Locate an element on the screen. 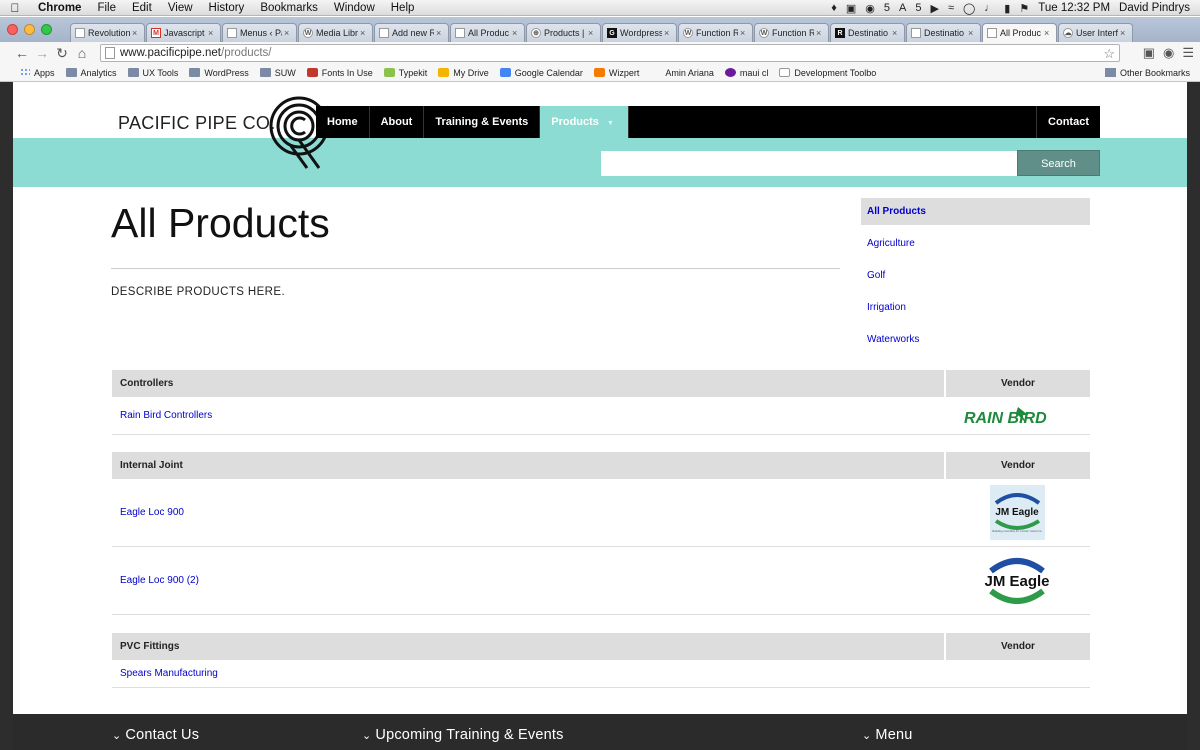 The width and height of the screenshot is (1200, 750). browser-tab: G Wordpress × is located at coordinates (639, 32).